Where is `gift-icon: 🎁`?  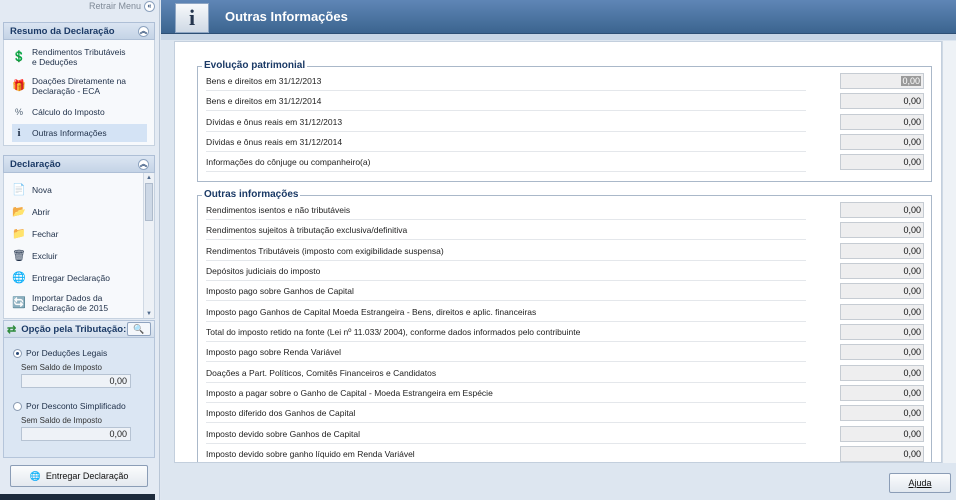
gift-icon: 🎁 is located at coordinates (19, 86).